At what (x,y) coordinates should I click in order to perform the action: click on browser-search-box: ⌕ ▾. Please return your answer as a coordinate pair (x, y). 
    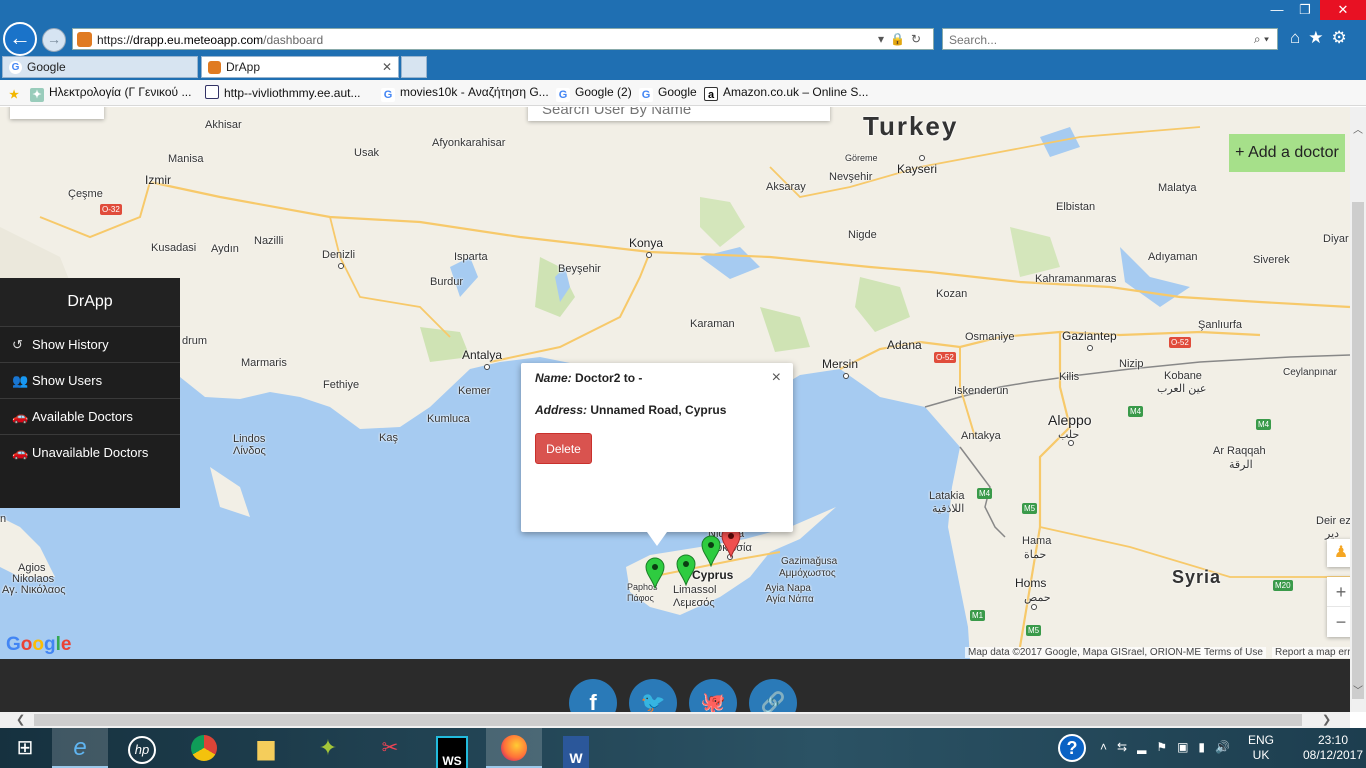
    Looking at the image, I should click on (1110, 39).